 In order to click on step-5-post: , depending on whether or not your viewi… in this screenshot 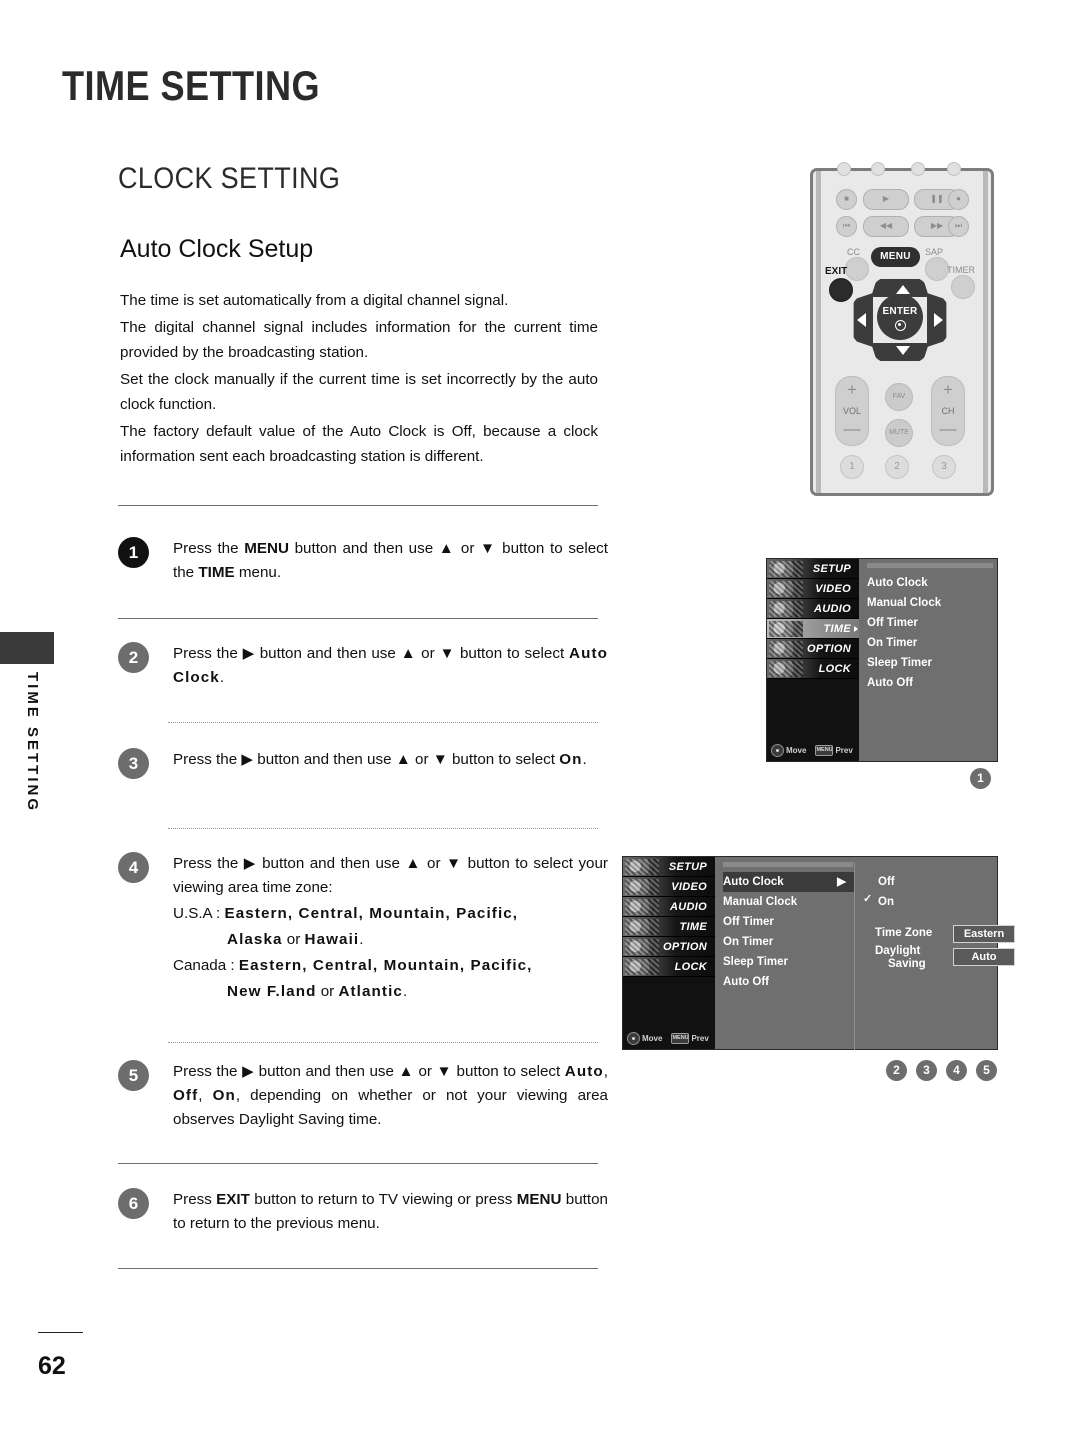, I will do `click(390, 1107)`.